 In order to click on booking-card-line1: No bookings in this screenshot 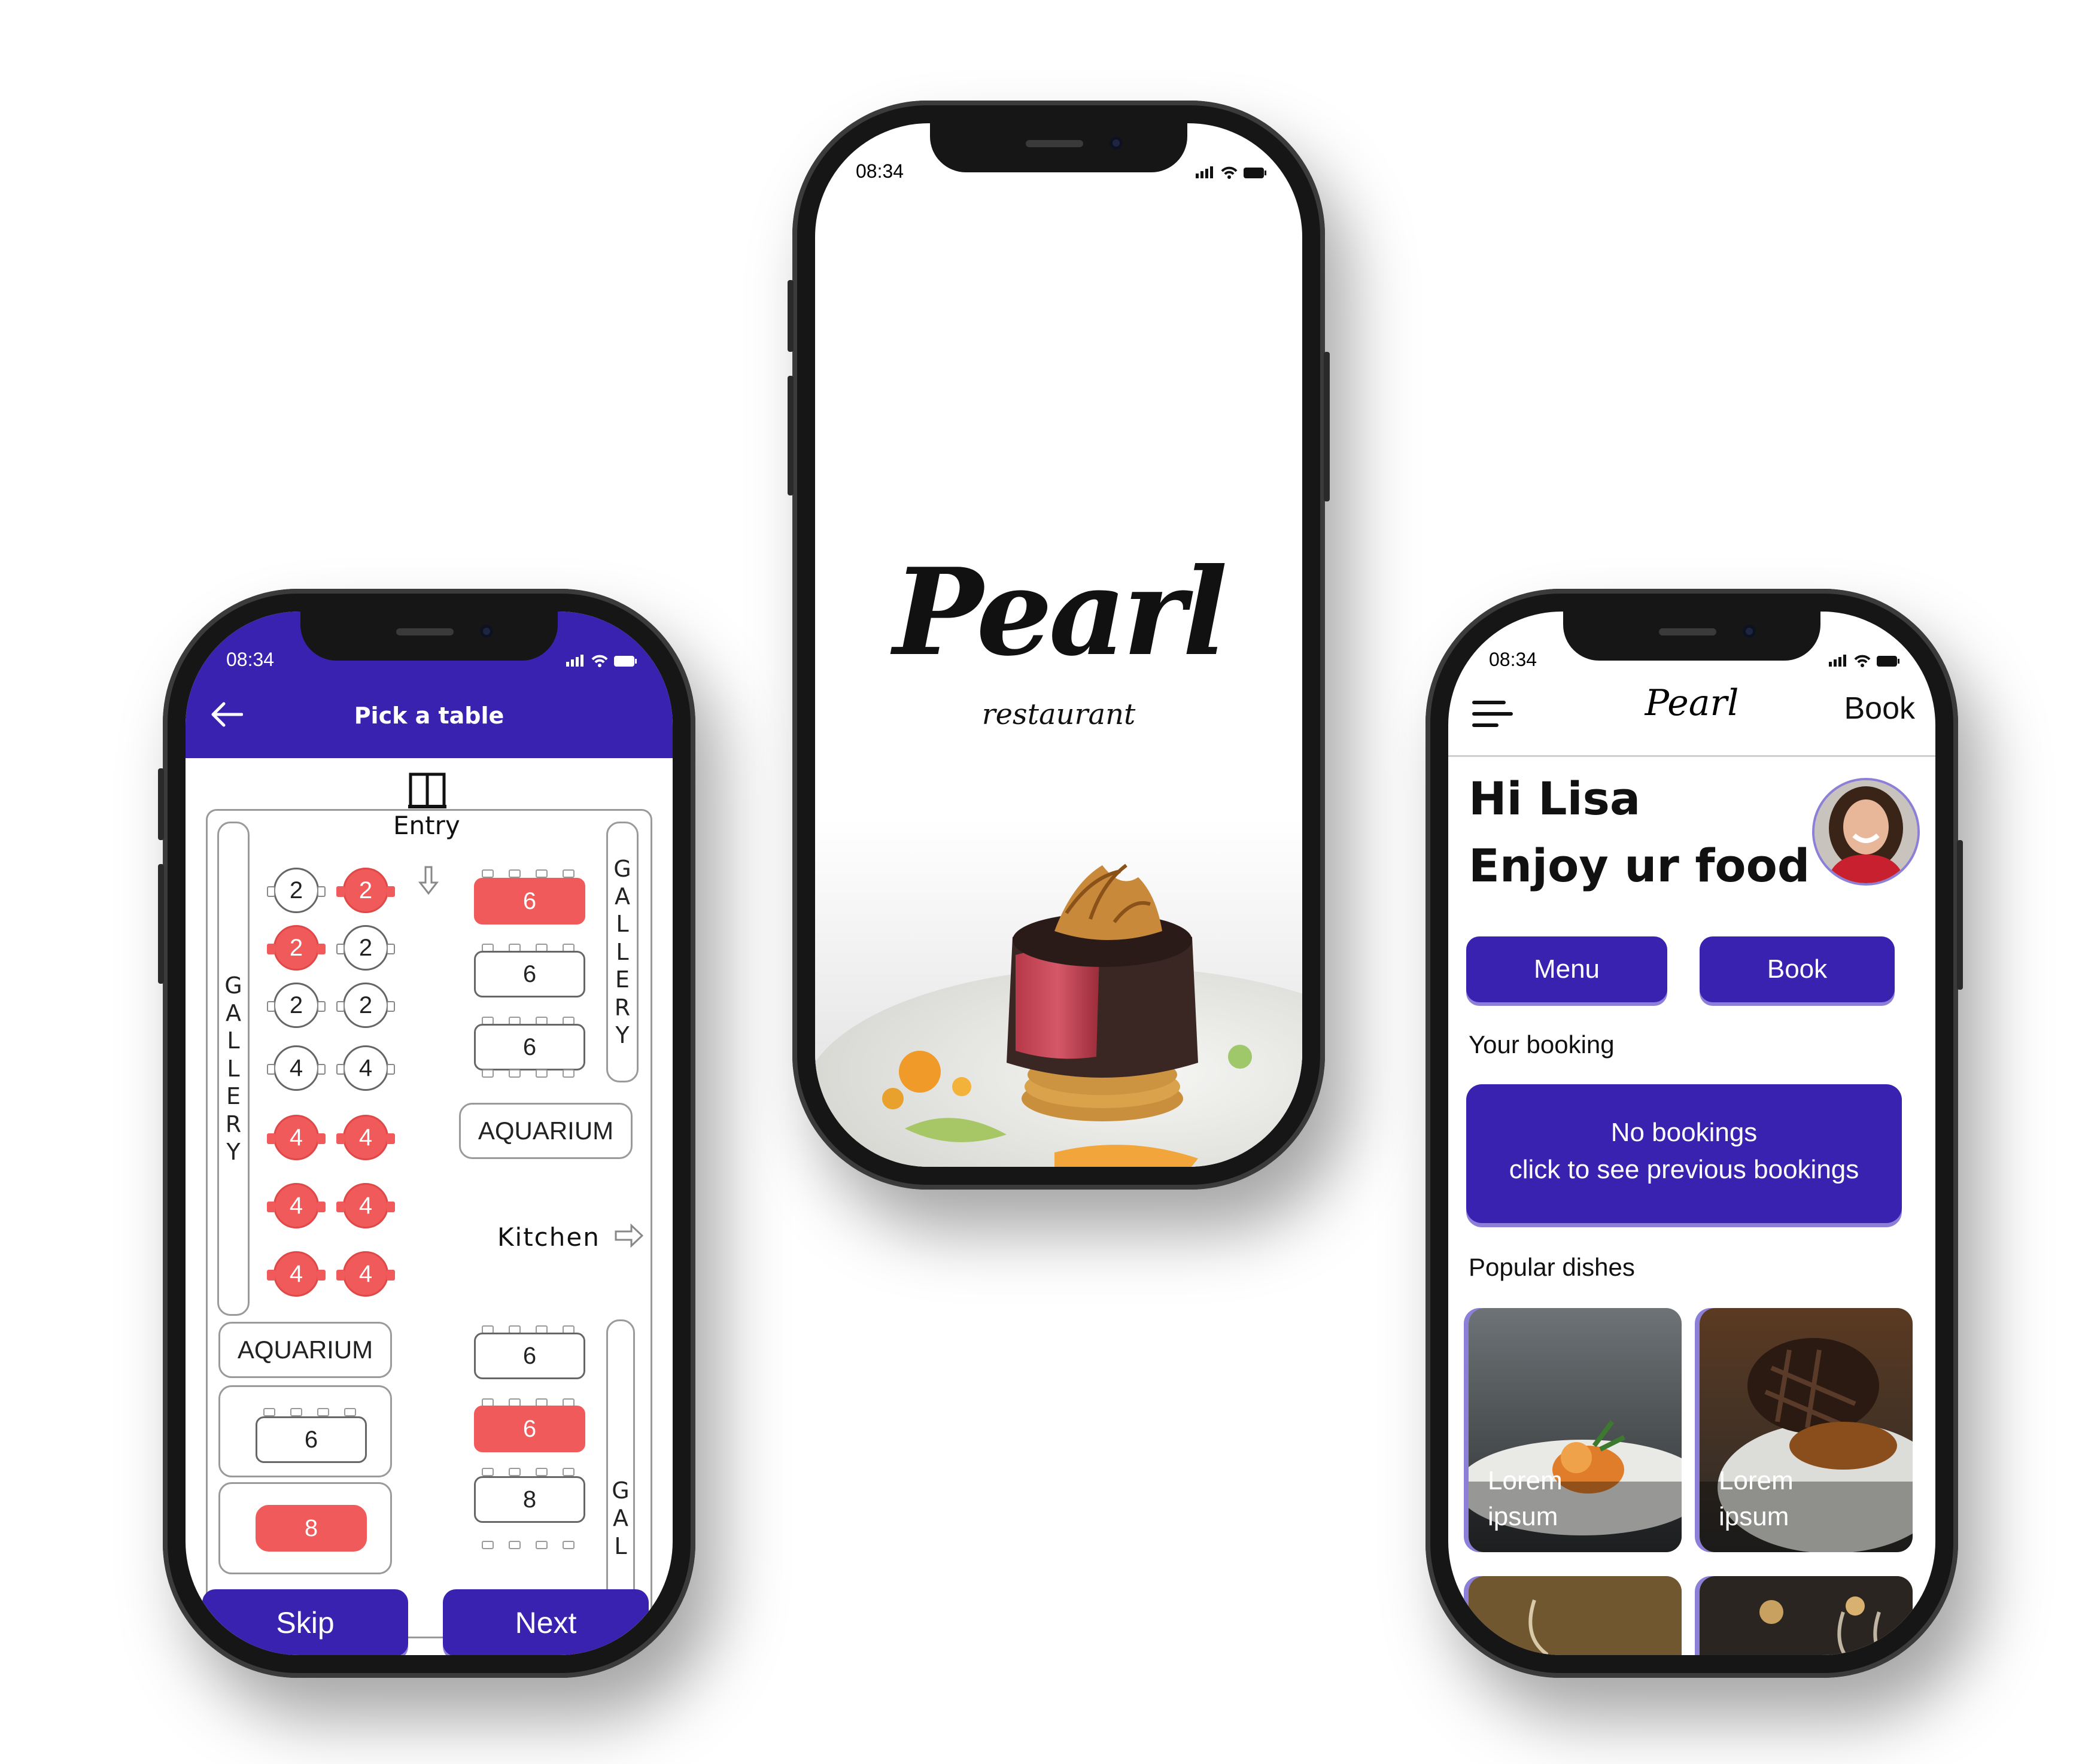, I will do `click(1684, 1132)`.